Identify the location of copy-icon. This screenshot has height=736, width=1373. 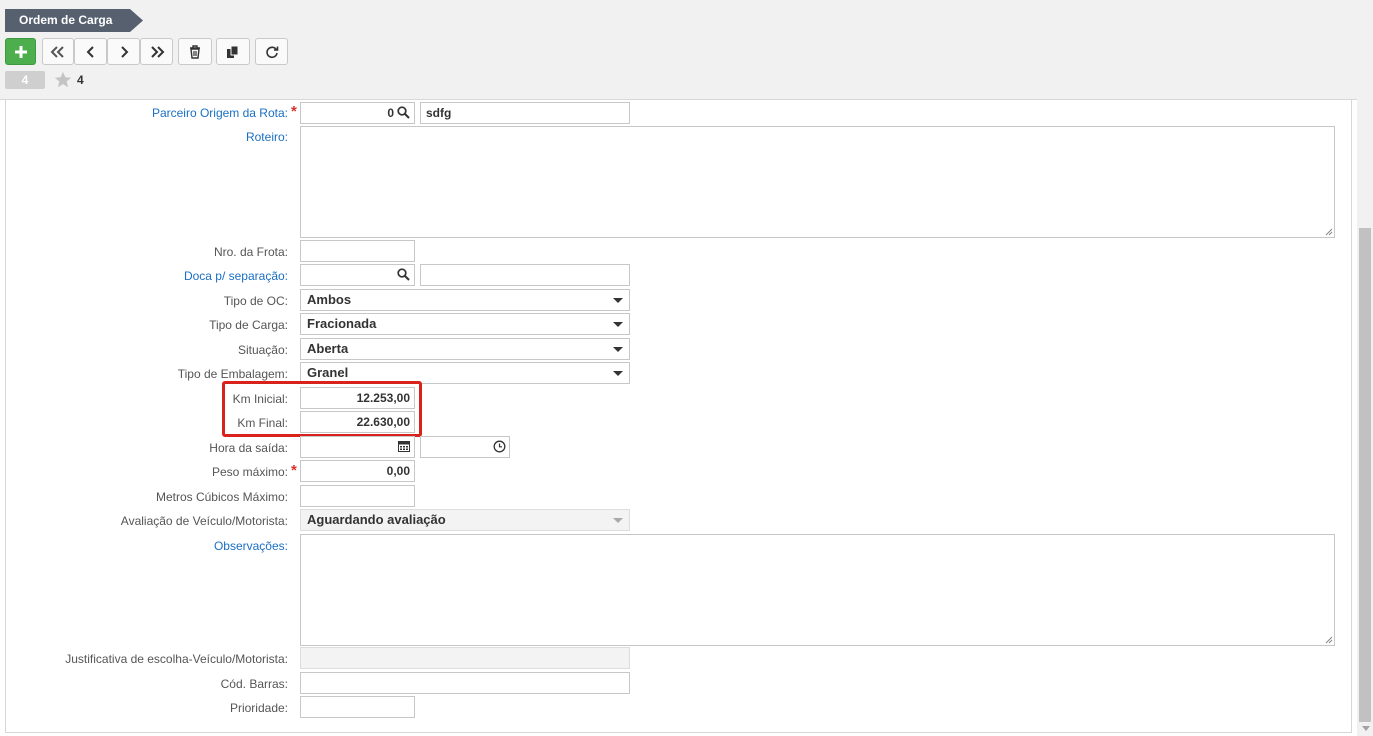
(233, 51).